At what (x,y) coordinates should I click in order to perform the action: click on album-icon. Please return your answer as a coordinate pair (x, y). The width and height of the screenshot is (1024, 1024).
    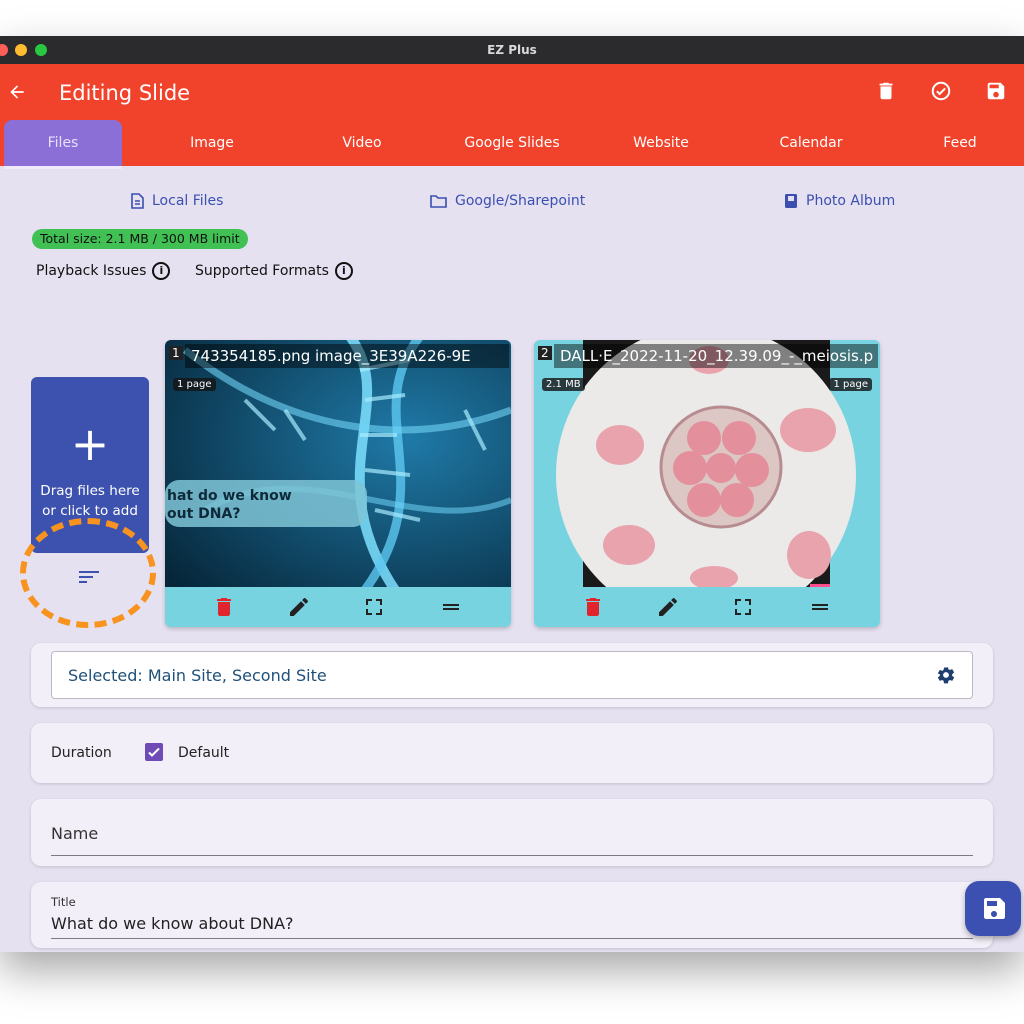
    Looking at the image, I should click on (791, 201).